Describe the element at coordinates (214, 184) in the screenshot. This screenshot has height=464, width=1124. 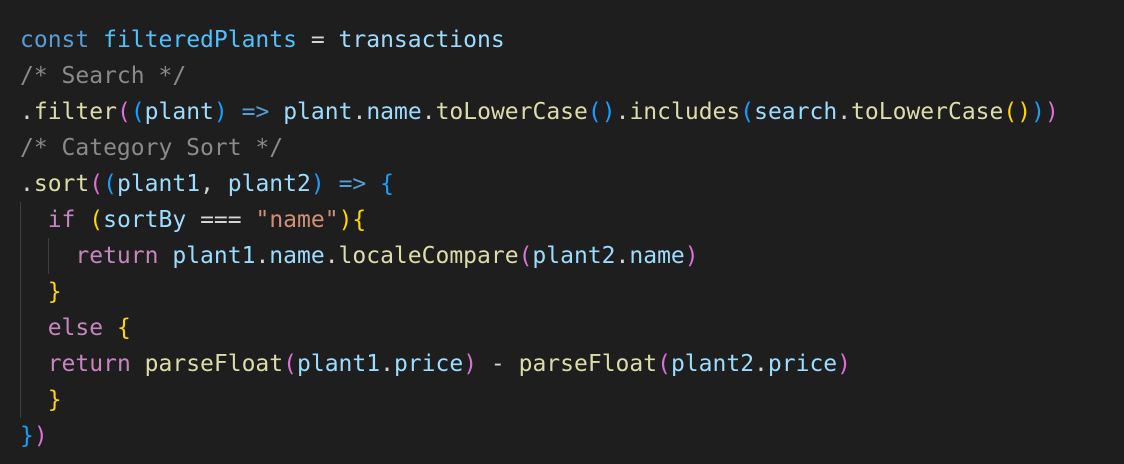
I see `code-token: ,` at that location.